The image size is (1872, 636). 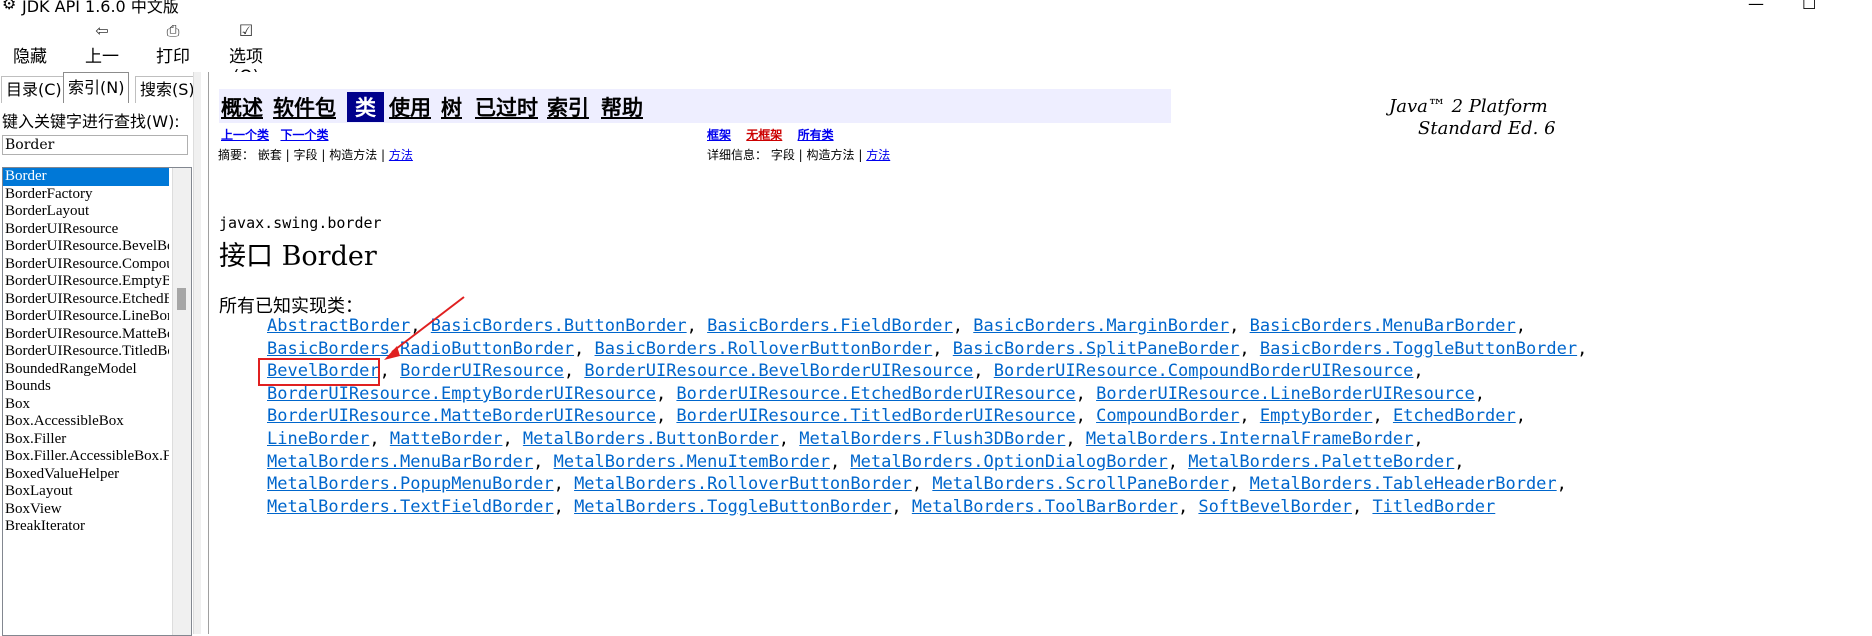 I want to click on impl-class-link: BorderUIResource.LineBorderUIResource, so click(x=1285, y=394).